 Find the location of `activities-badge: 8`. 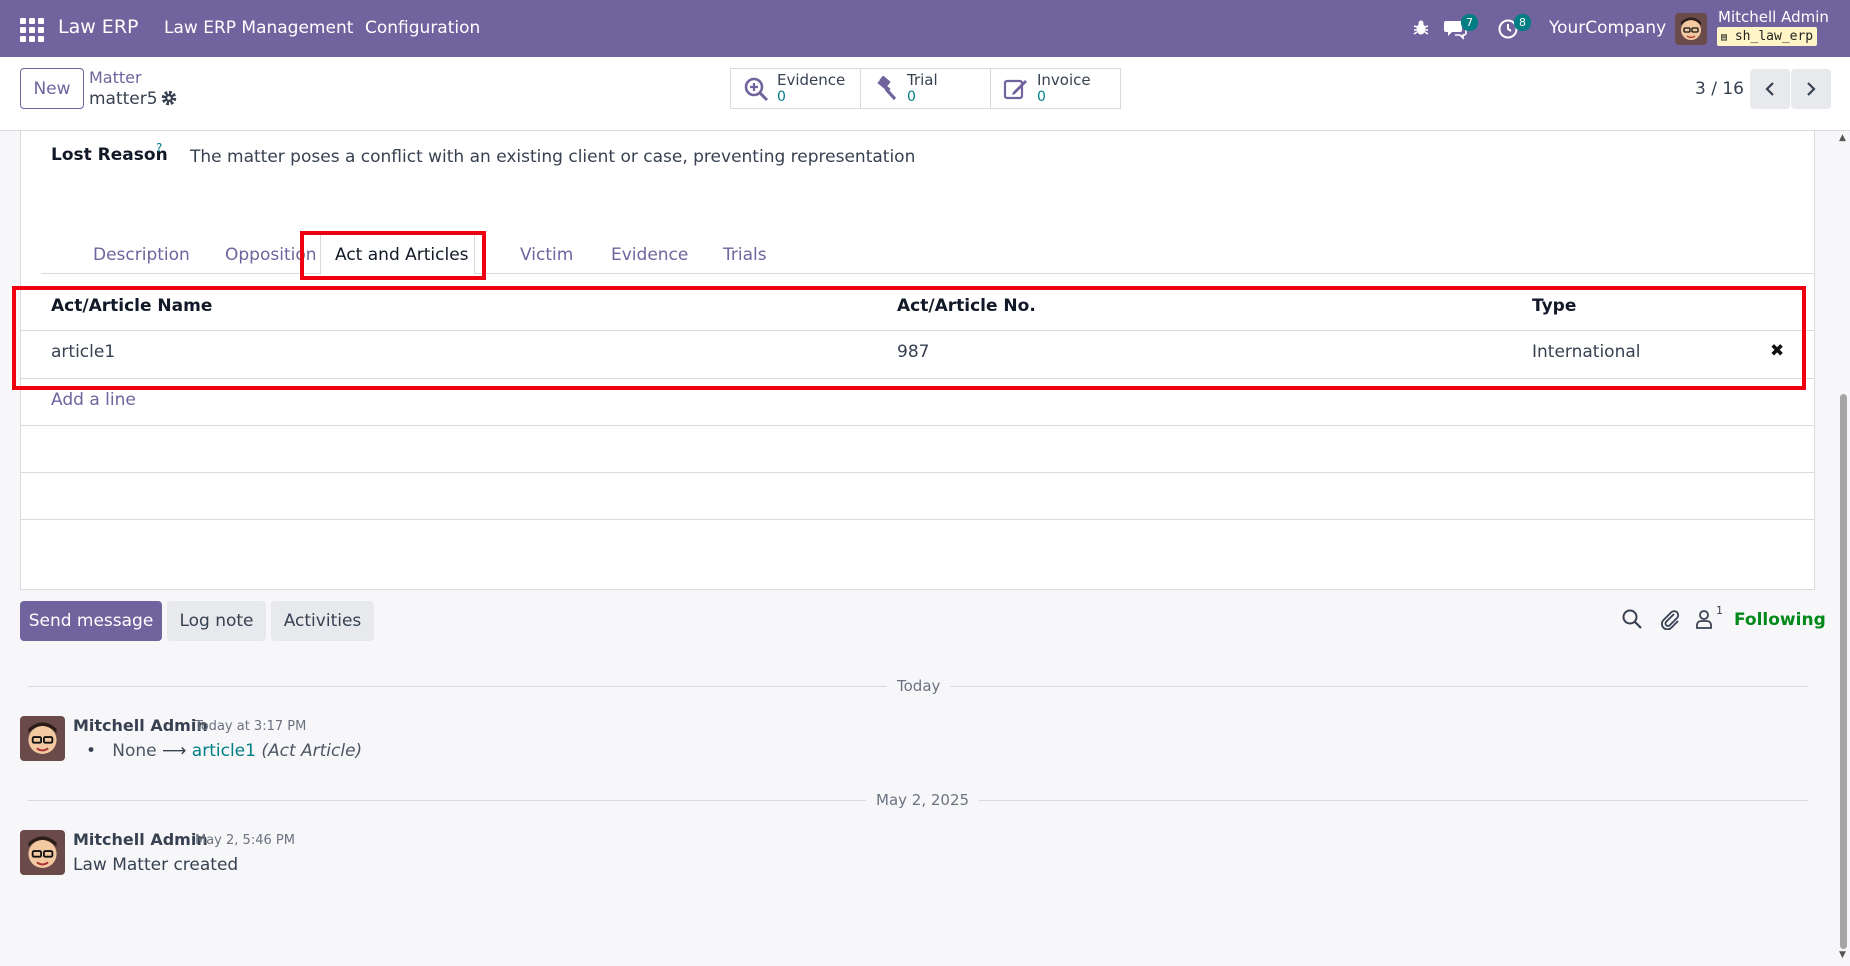

activities-badge: 8 is located at coordinates (1522, 22).